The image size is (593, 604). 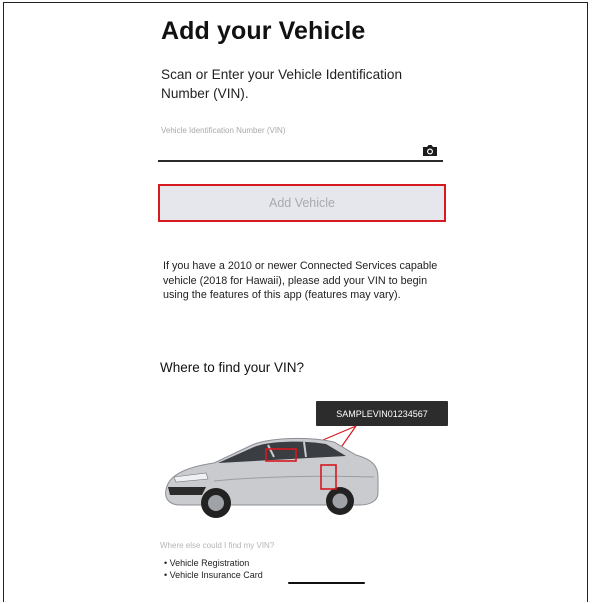 What do you see at coordinates (326, 583) in the screenshot?
I see `home-indicator` at bounding box center [326, 583].